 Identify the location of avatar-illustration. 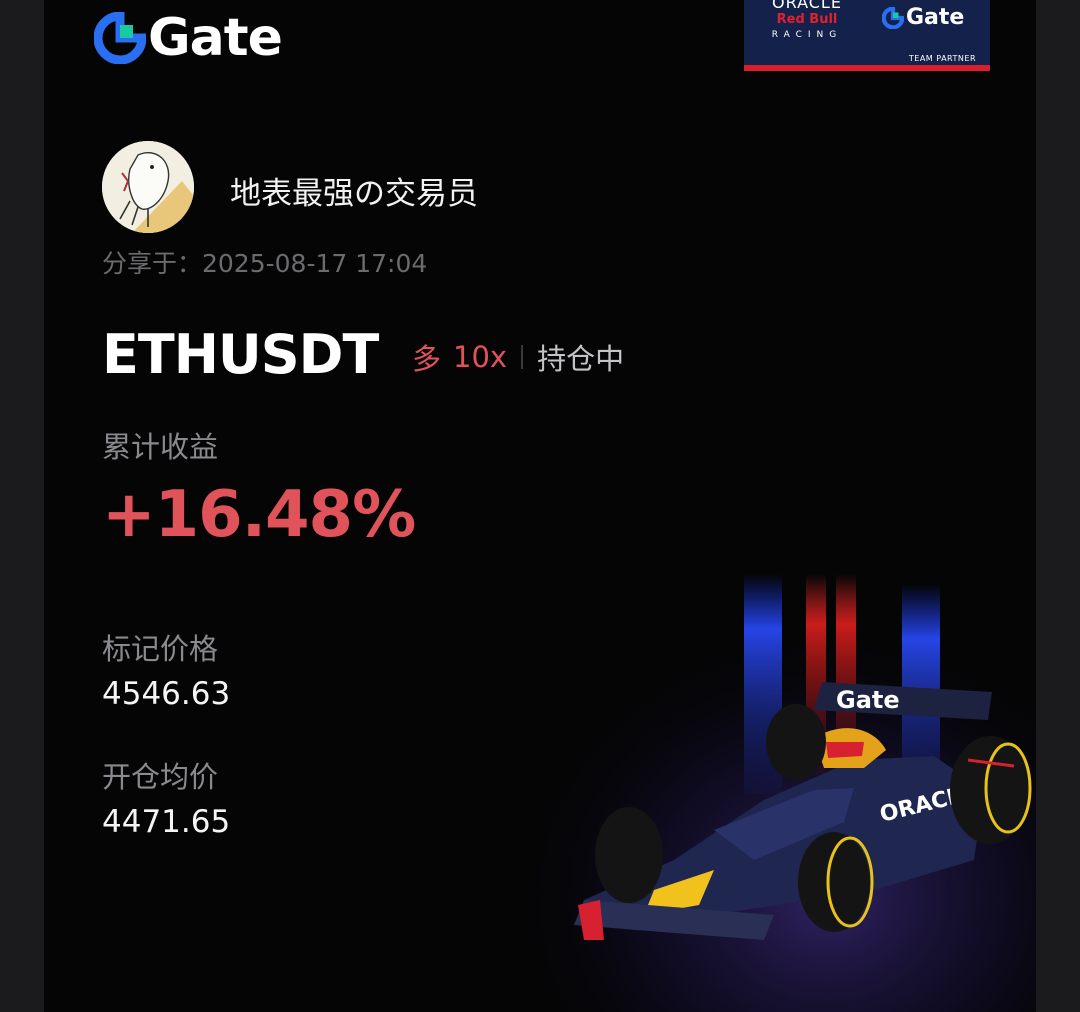
(148, 187).